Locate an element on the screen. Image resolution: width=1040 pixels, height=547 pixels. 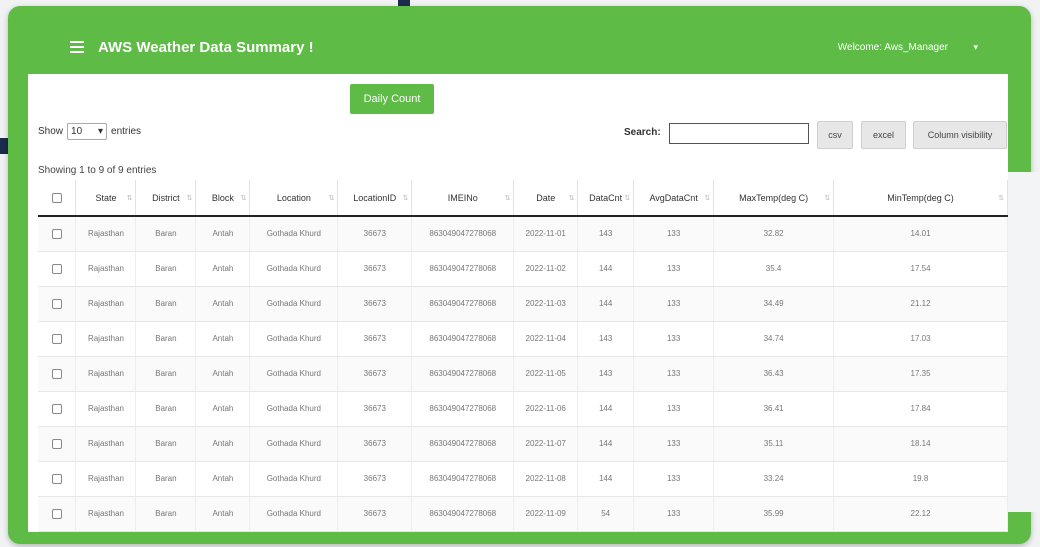
table-info: Showing 1 to 9 of 9 entries is located at coordinates (97, 170).